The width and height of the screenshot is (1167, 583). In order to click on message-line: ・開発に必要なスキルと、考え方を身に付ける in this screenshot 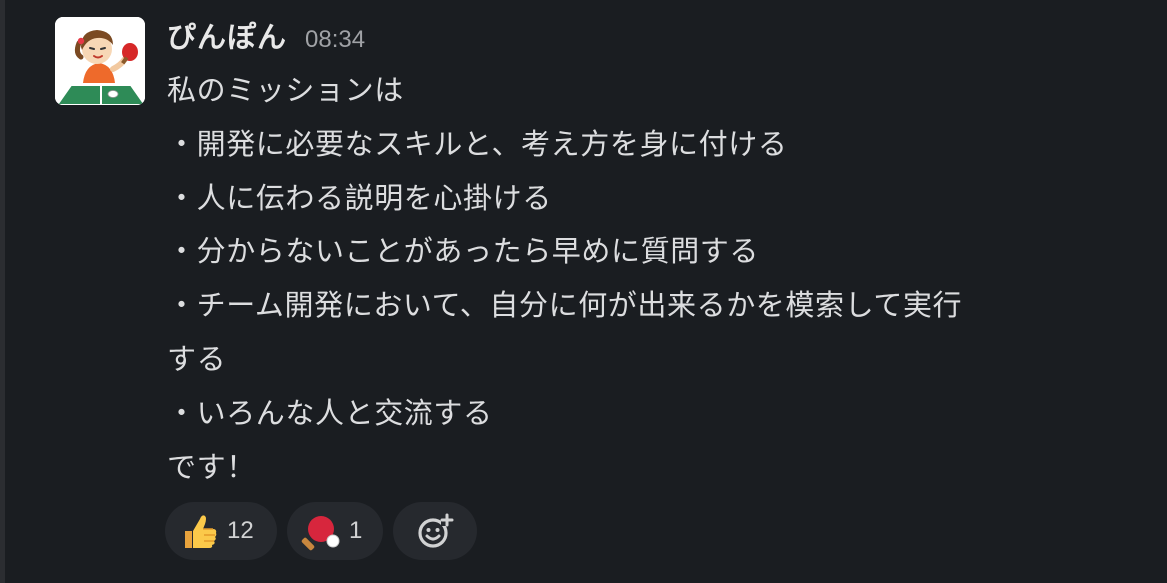, I will do `click(477, 143)`.